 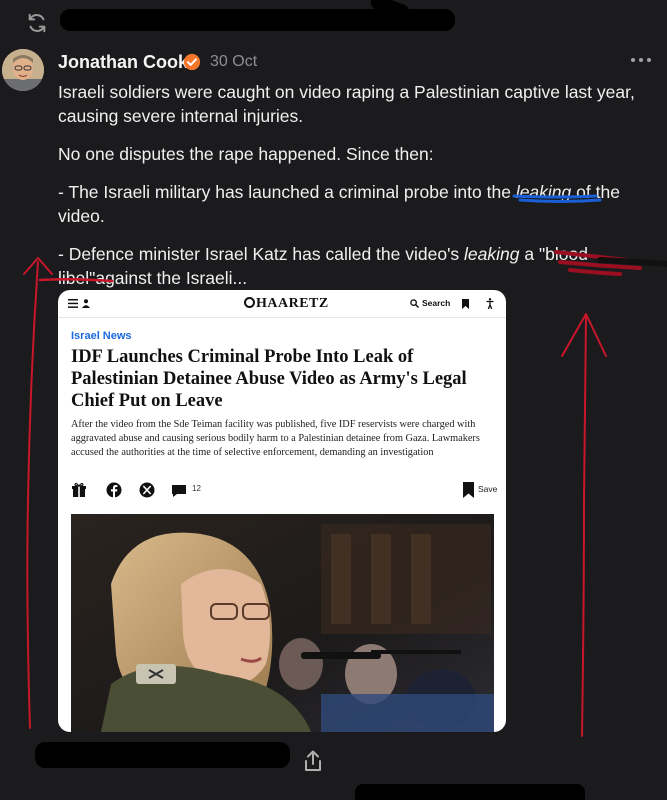 What do you see at coordinates (196, 488) in the screenshot?
I see `comment-count: 12` at bounding box center [196, 488].